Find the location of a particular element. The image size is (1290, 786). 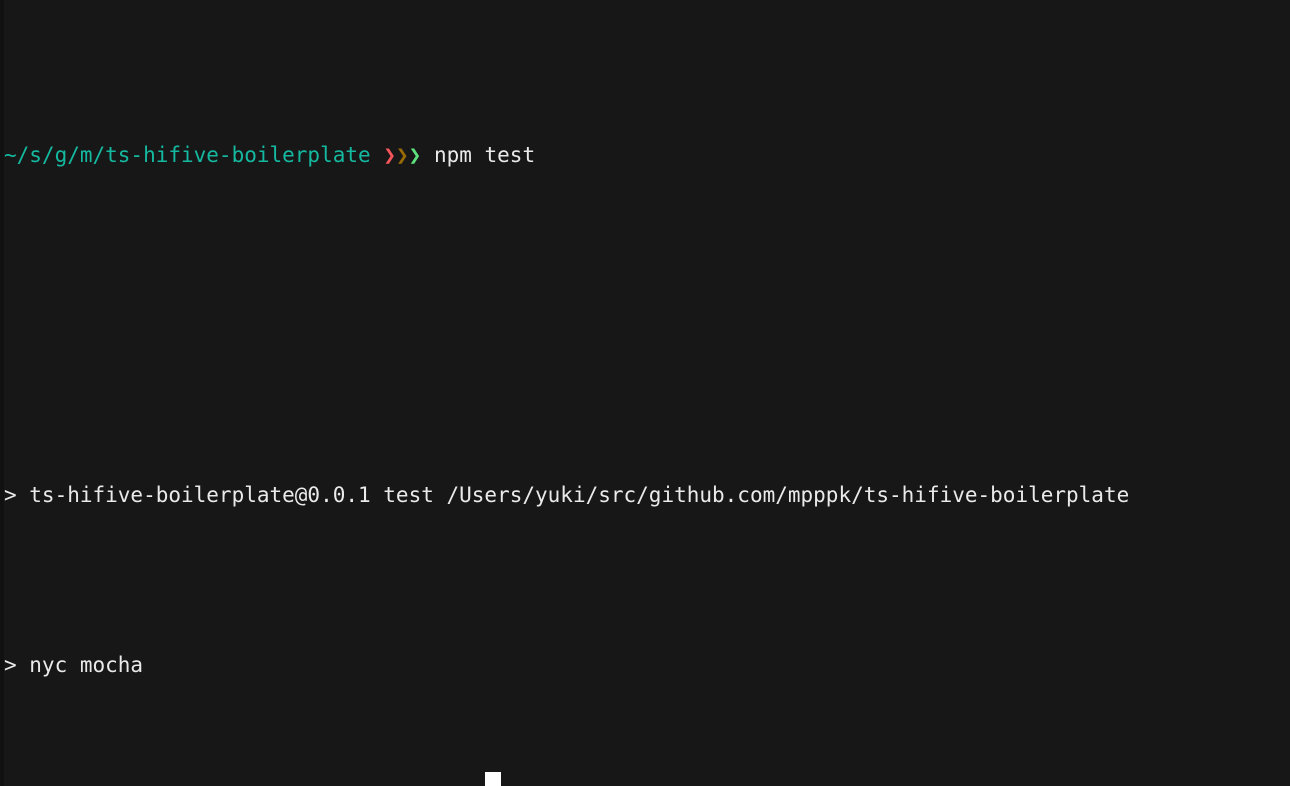

prompt-path: ~/s/g/m/ts-hifive-boilerplate is located at coordinates (187, 155).